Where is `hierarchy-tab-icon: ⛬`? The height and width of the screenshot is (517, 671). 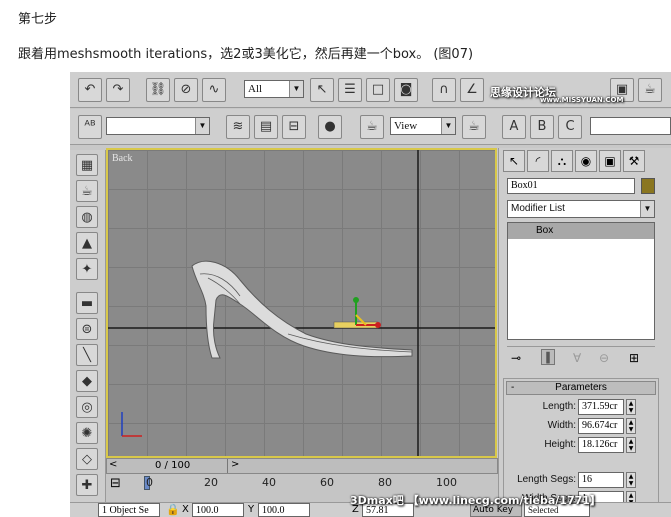
hierarchy-tab-icon: ⛬ is located at coordinates (562, 161).